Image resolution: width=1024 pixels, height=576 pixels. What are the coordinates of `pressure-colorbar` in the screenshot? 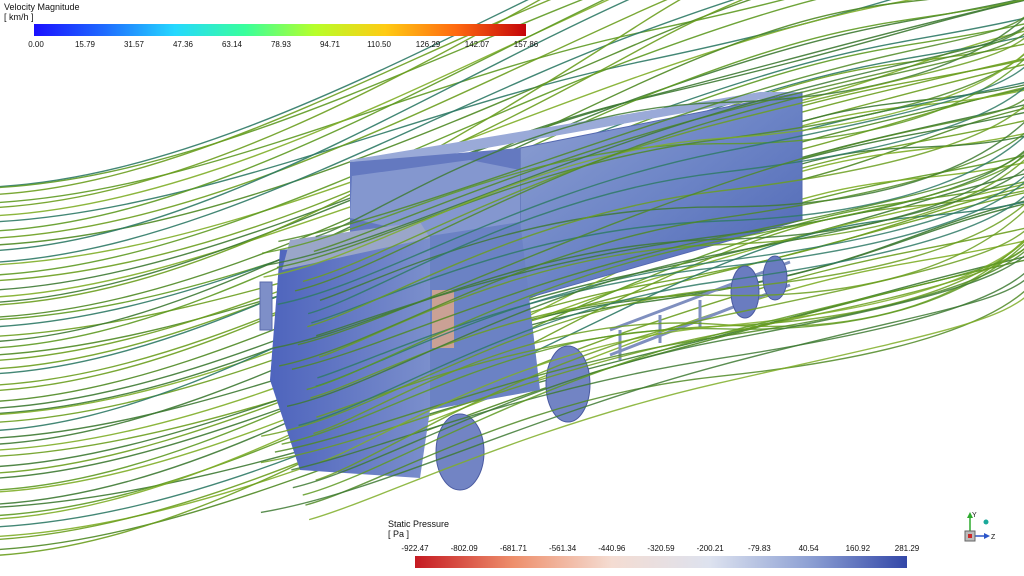 It's located at (661, 562).